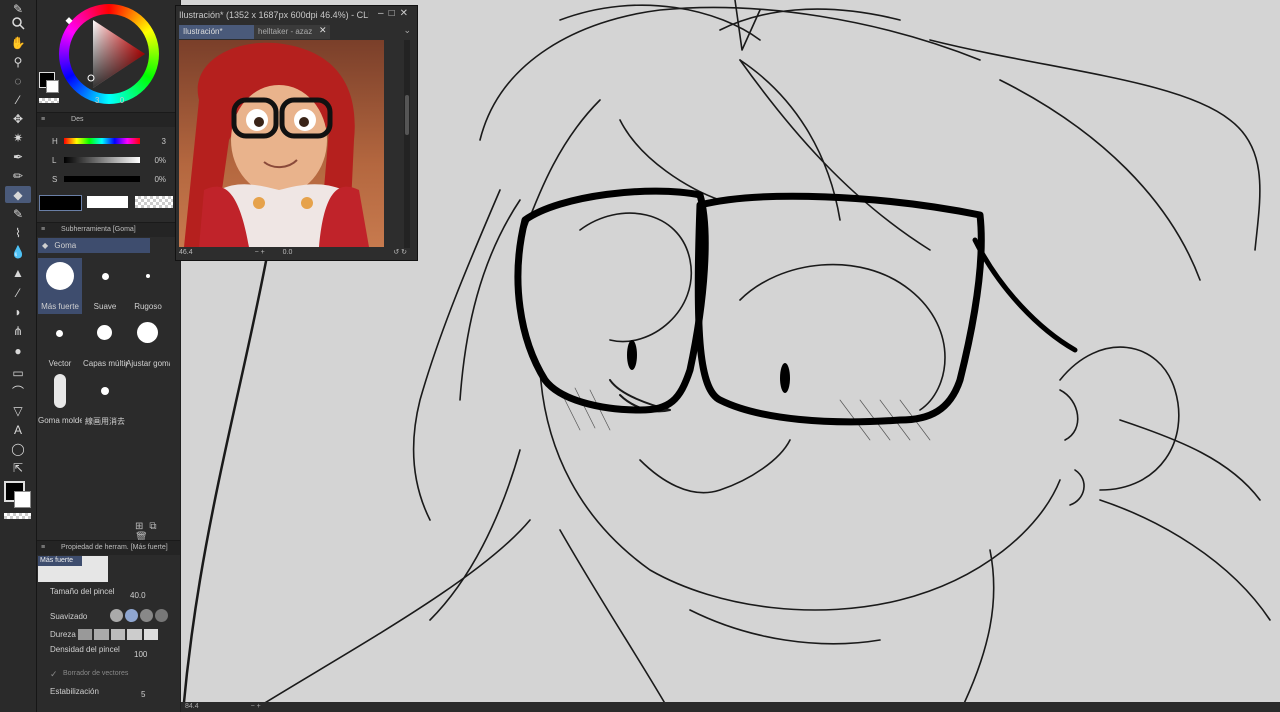  I want to click on blend-icon: ⌇, so click(18, 232).